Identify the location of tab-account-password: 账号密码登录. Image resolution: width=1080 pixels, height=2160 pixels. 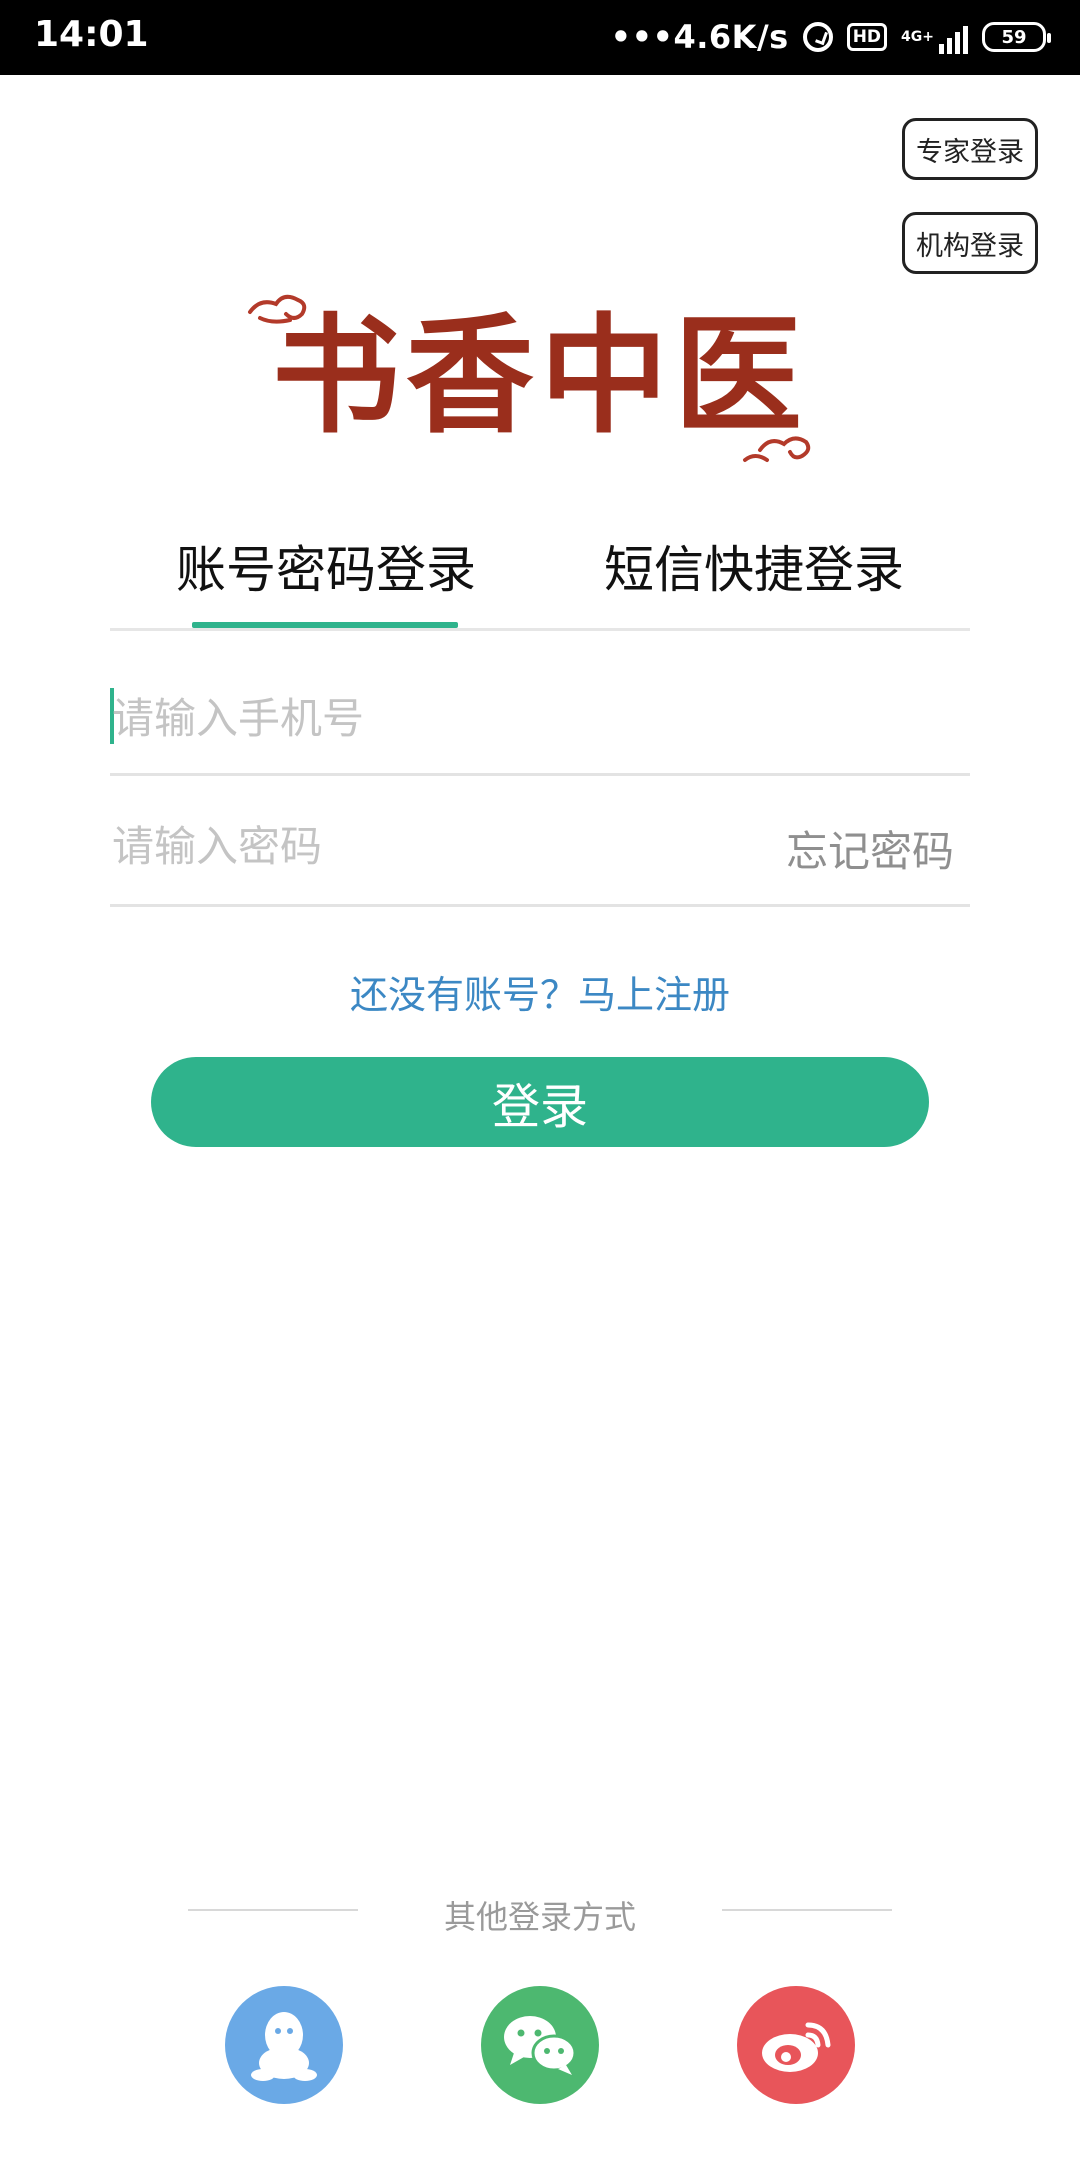
(326, 566).